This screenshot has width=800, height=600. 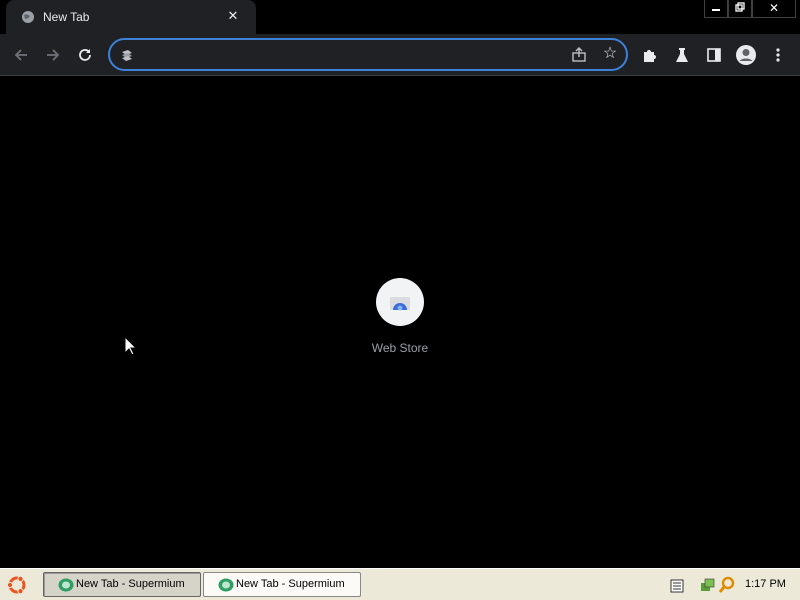 I want to click on arrow-right-icon, so click(x=53, y=55).